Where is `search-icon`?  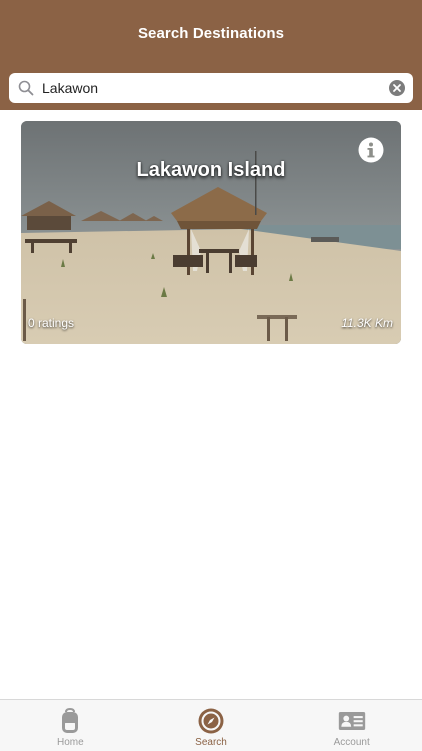 search-icon is located at coordinates (26, 88).